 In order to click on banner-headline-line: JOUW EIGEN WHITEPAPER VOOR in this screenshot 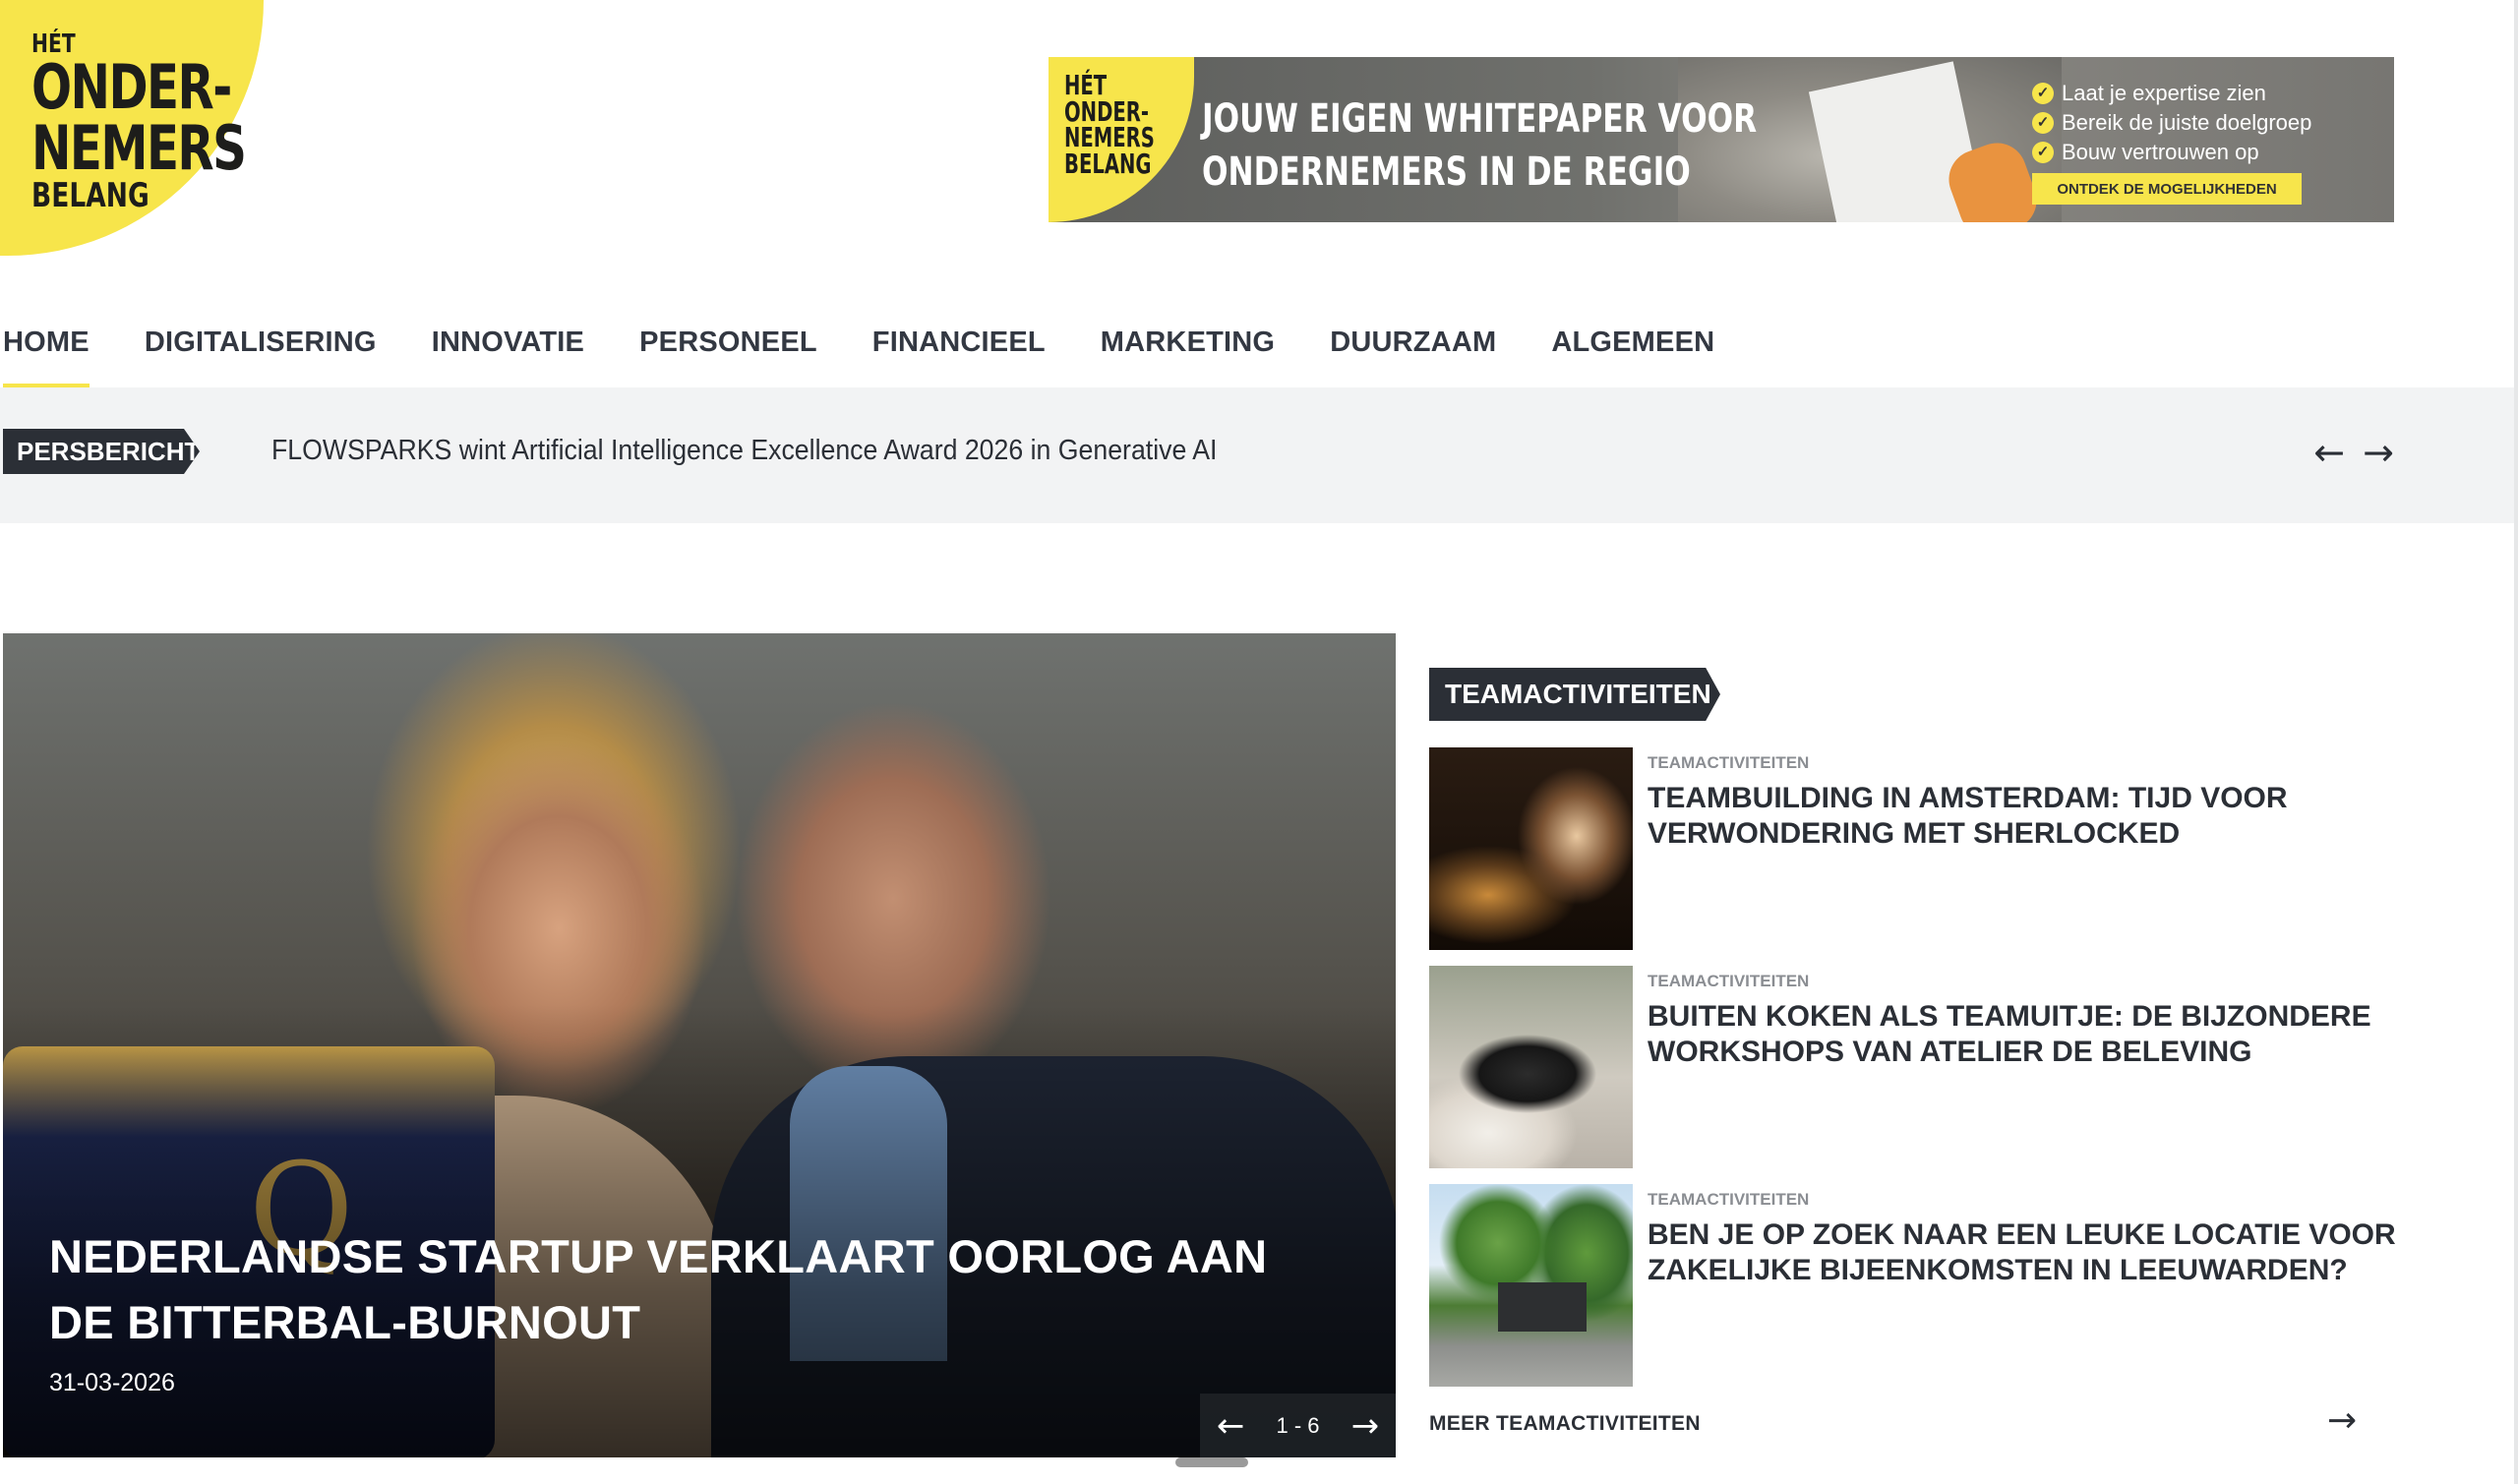, I will do `click(1480, 119)`.